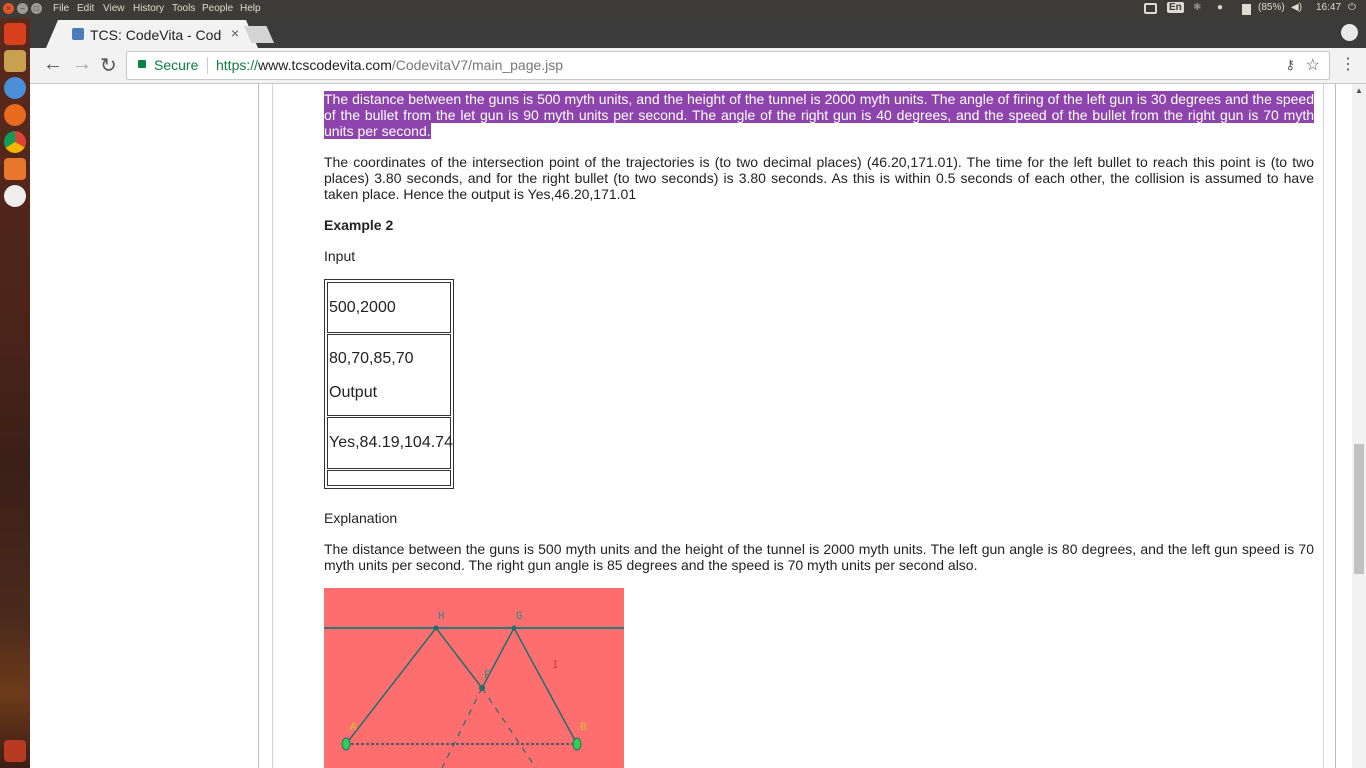 This screenshot has height=768, width=1366. What do you see at coordinates (346, 744) in the screenshot?
I see `left-gun-marker` at bounding box center [346, 744].